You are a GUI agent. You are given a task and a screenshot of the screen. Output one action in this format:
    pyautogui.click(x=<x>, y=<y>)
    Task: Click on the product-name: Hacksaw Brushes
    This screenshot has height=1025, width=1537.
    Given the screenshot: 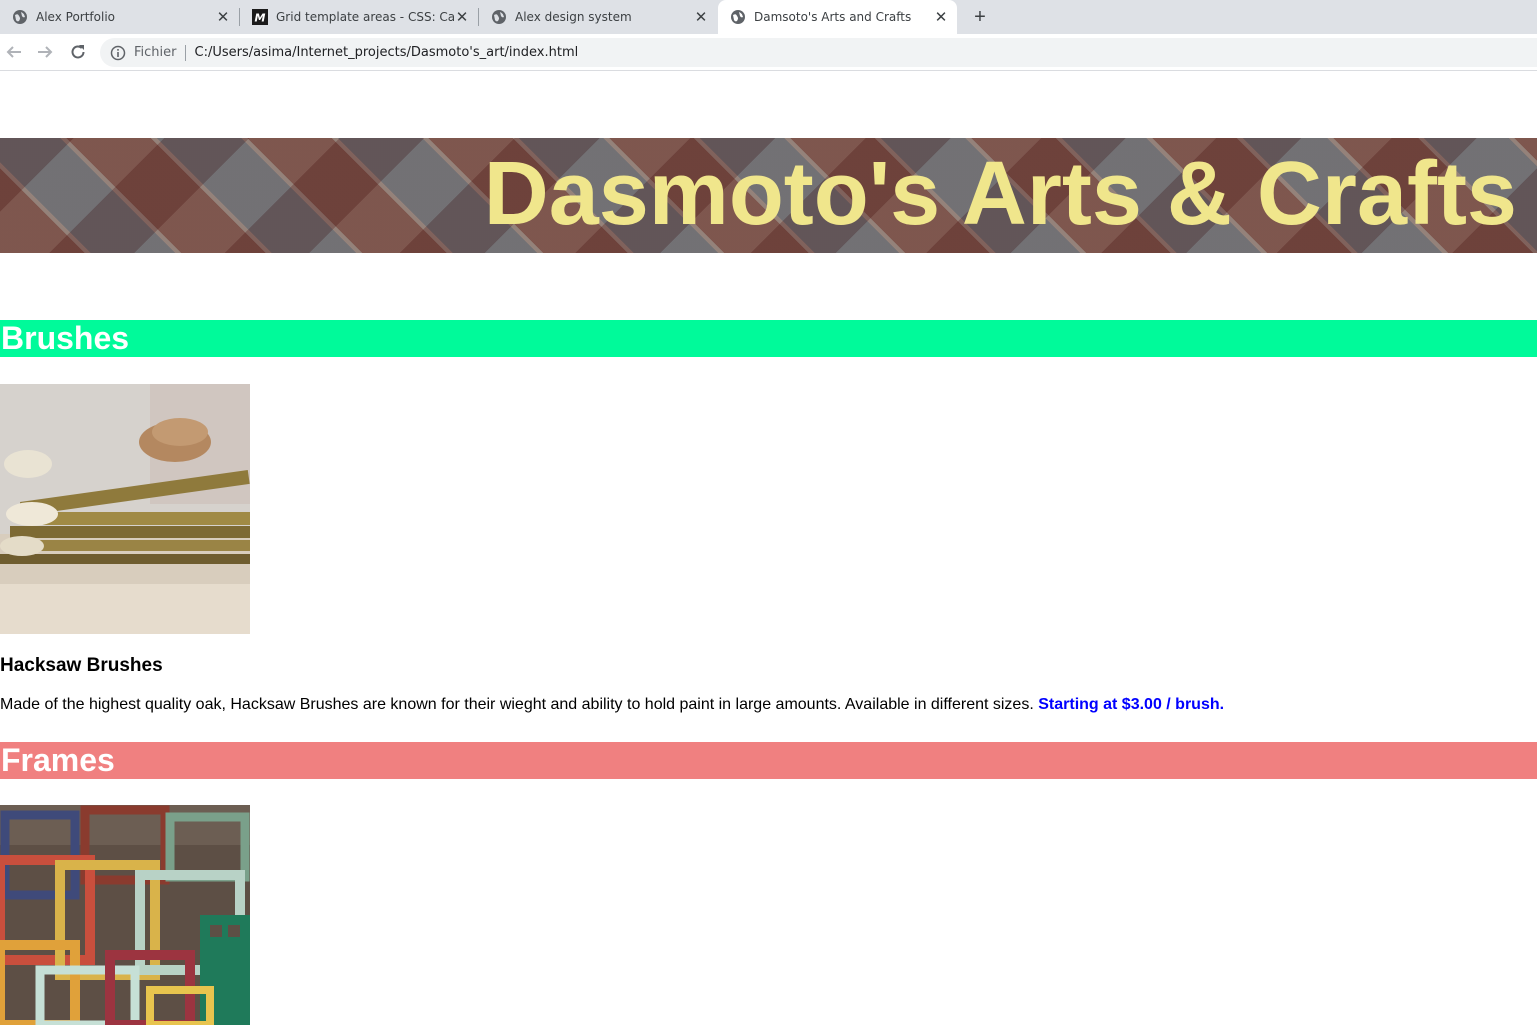 What is the action you would take?
    pyautogui.click(x=81, y=665)
    